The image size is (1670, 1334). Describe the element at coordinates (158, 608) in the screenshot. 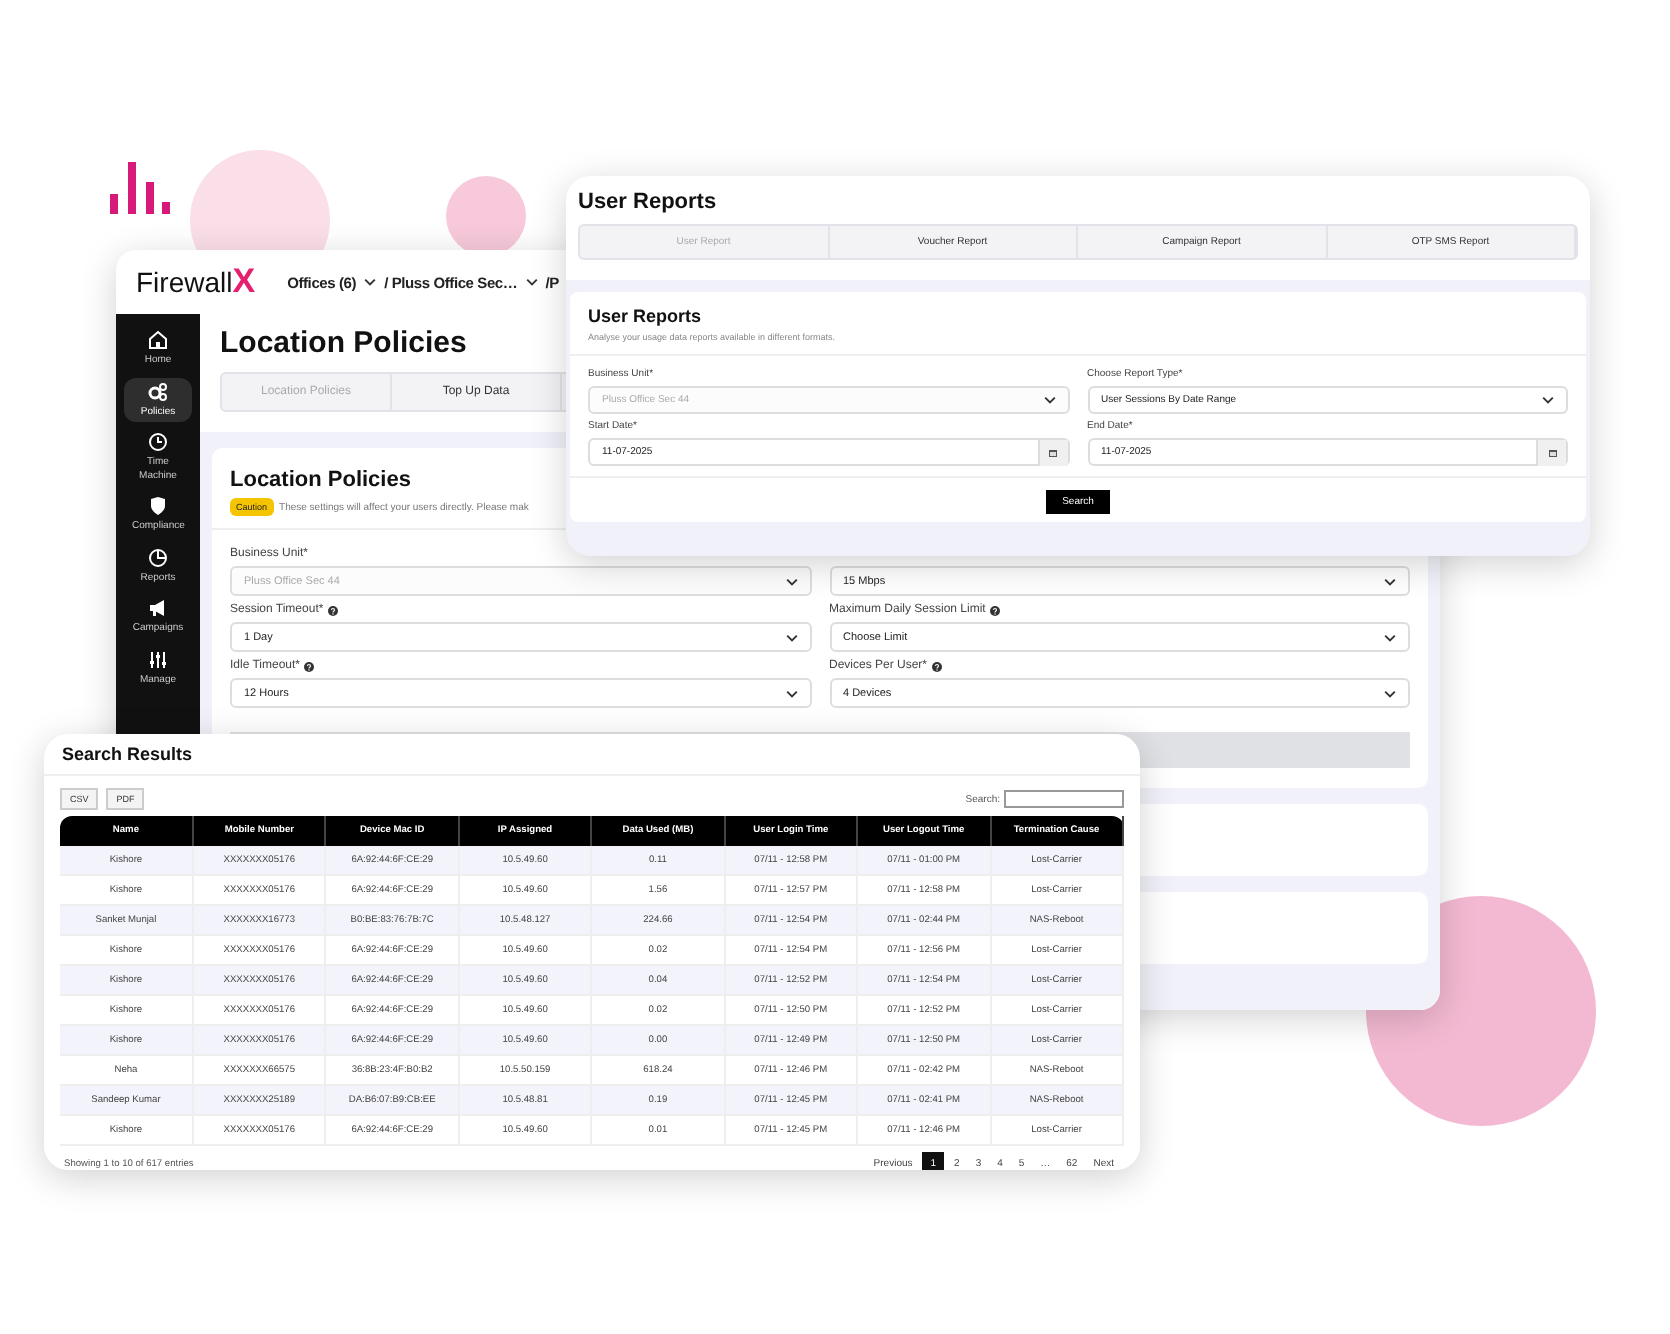

I see `megaphone-icon` at that location.